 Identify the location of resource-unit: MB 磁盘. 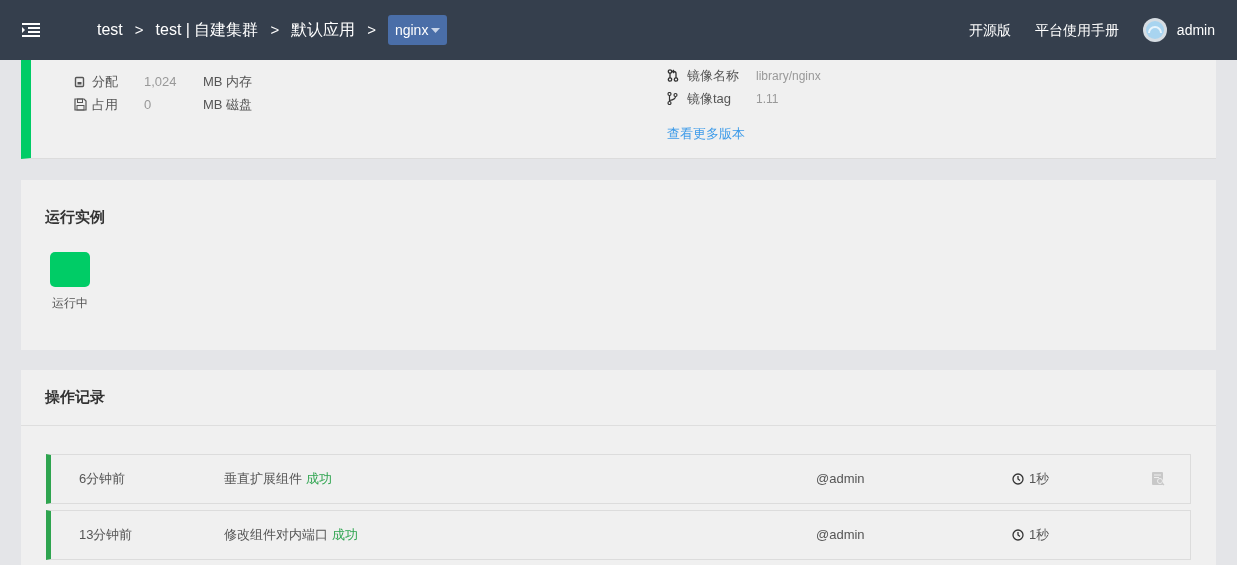
(228, 104).